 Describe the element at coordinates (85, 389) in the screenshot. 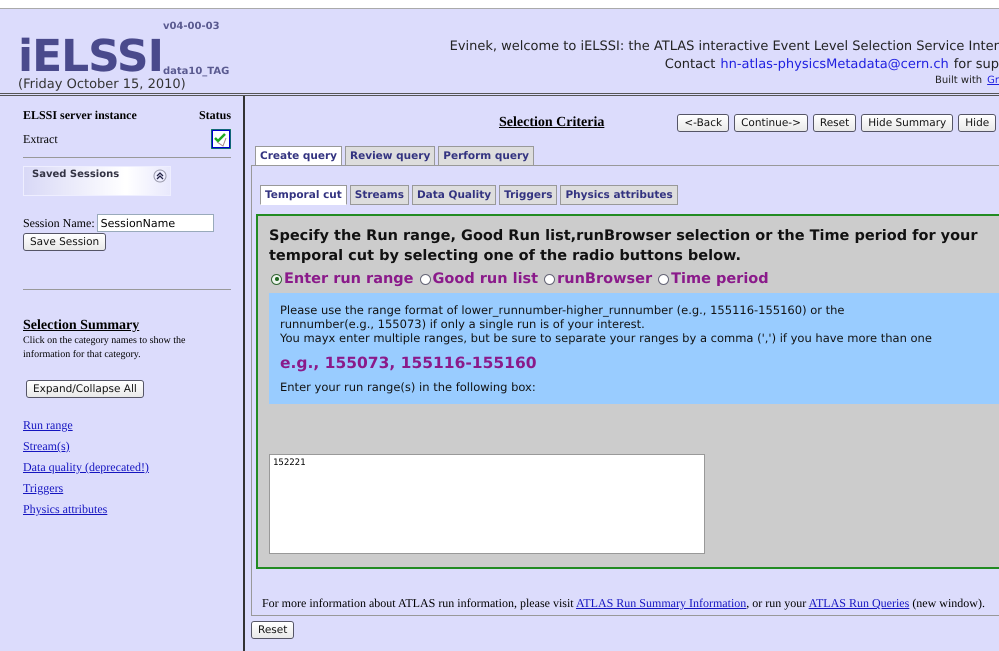

I see `expand-collapse-button: Expand/Collapse All` at that location.